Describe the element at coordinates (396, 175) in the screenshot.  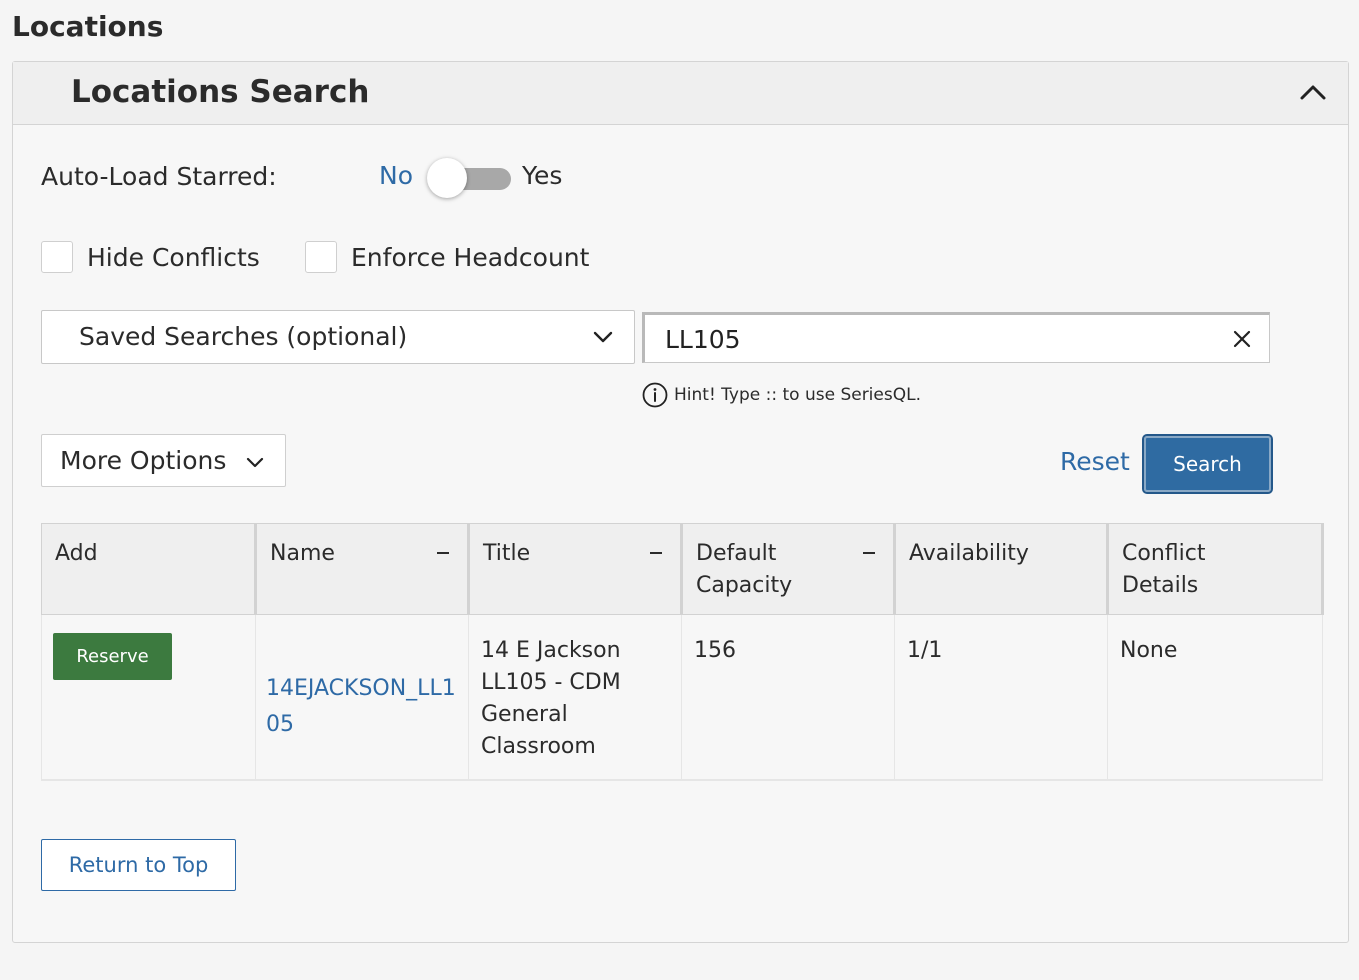
I see `toggle-off-label: No` at that location.